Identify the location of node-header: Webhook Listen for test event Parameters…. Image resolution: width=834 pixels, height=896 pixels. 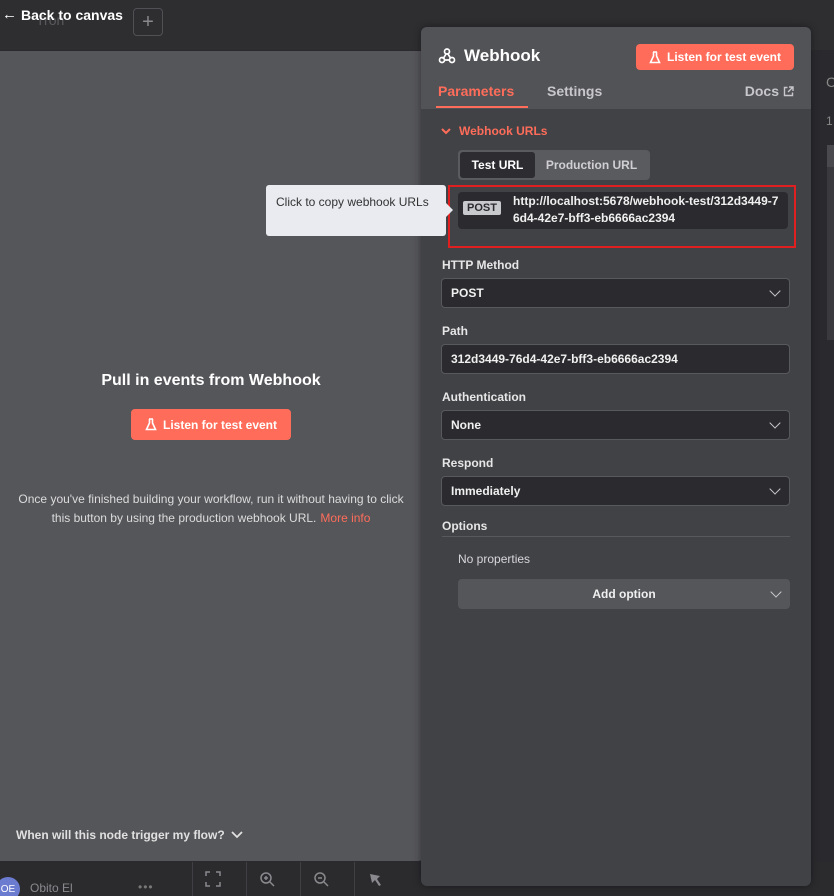
(616, 68).